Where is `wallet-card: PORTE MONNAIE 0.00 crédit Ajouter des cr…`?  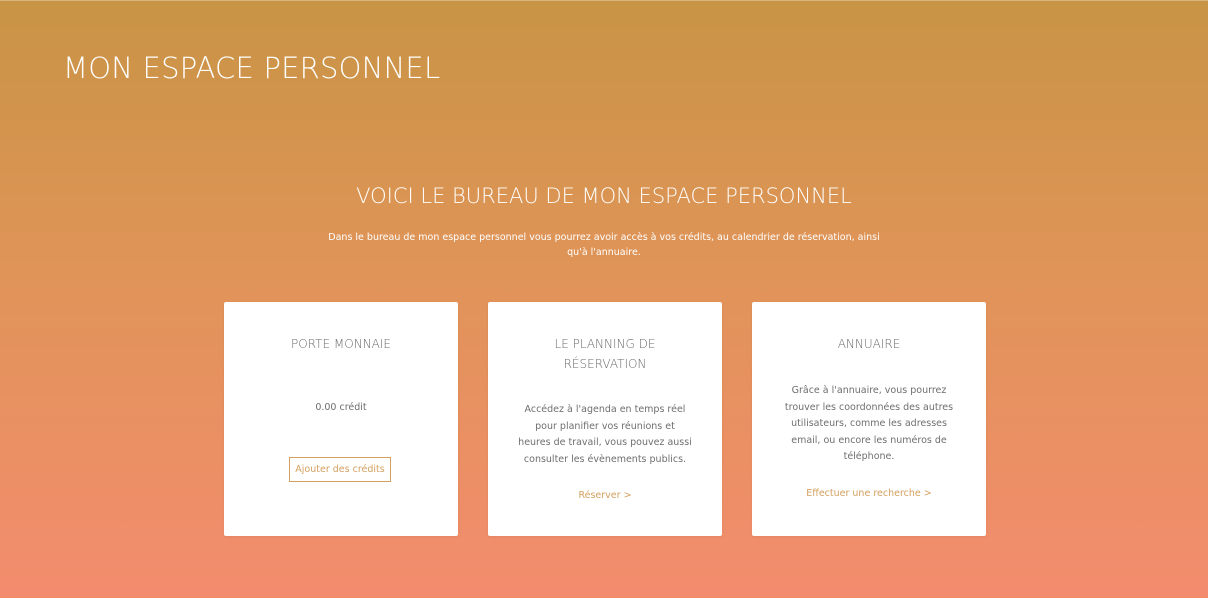
wallet-card: PORTE MONNAIE 0.00 crédit Ajouter des cr… is located at coordinates (341, 419).